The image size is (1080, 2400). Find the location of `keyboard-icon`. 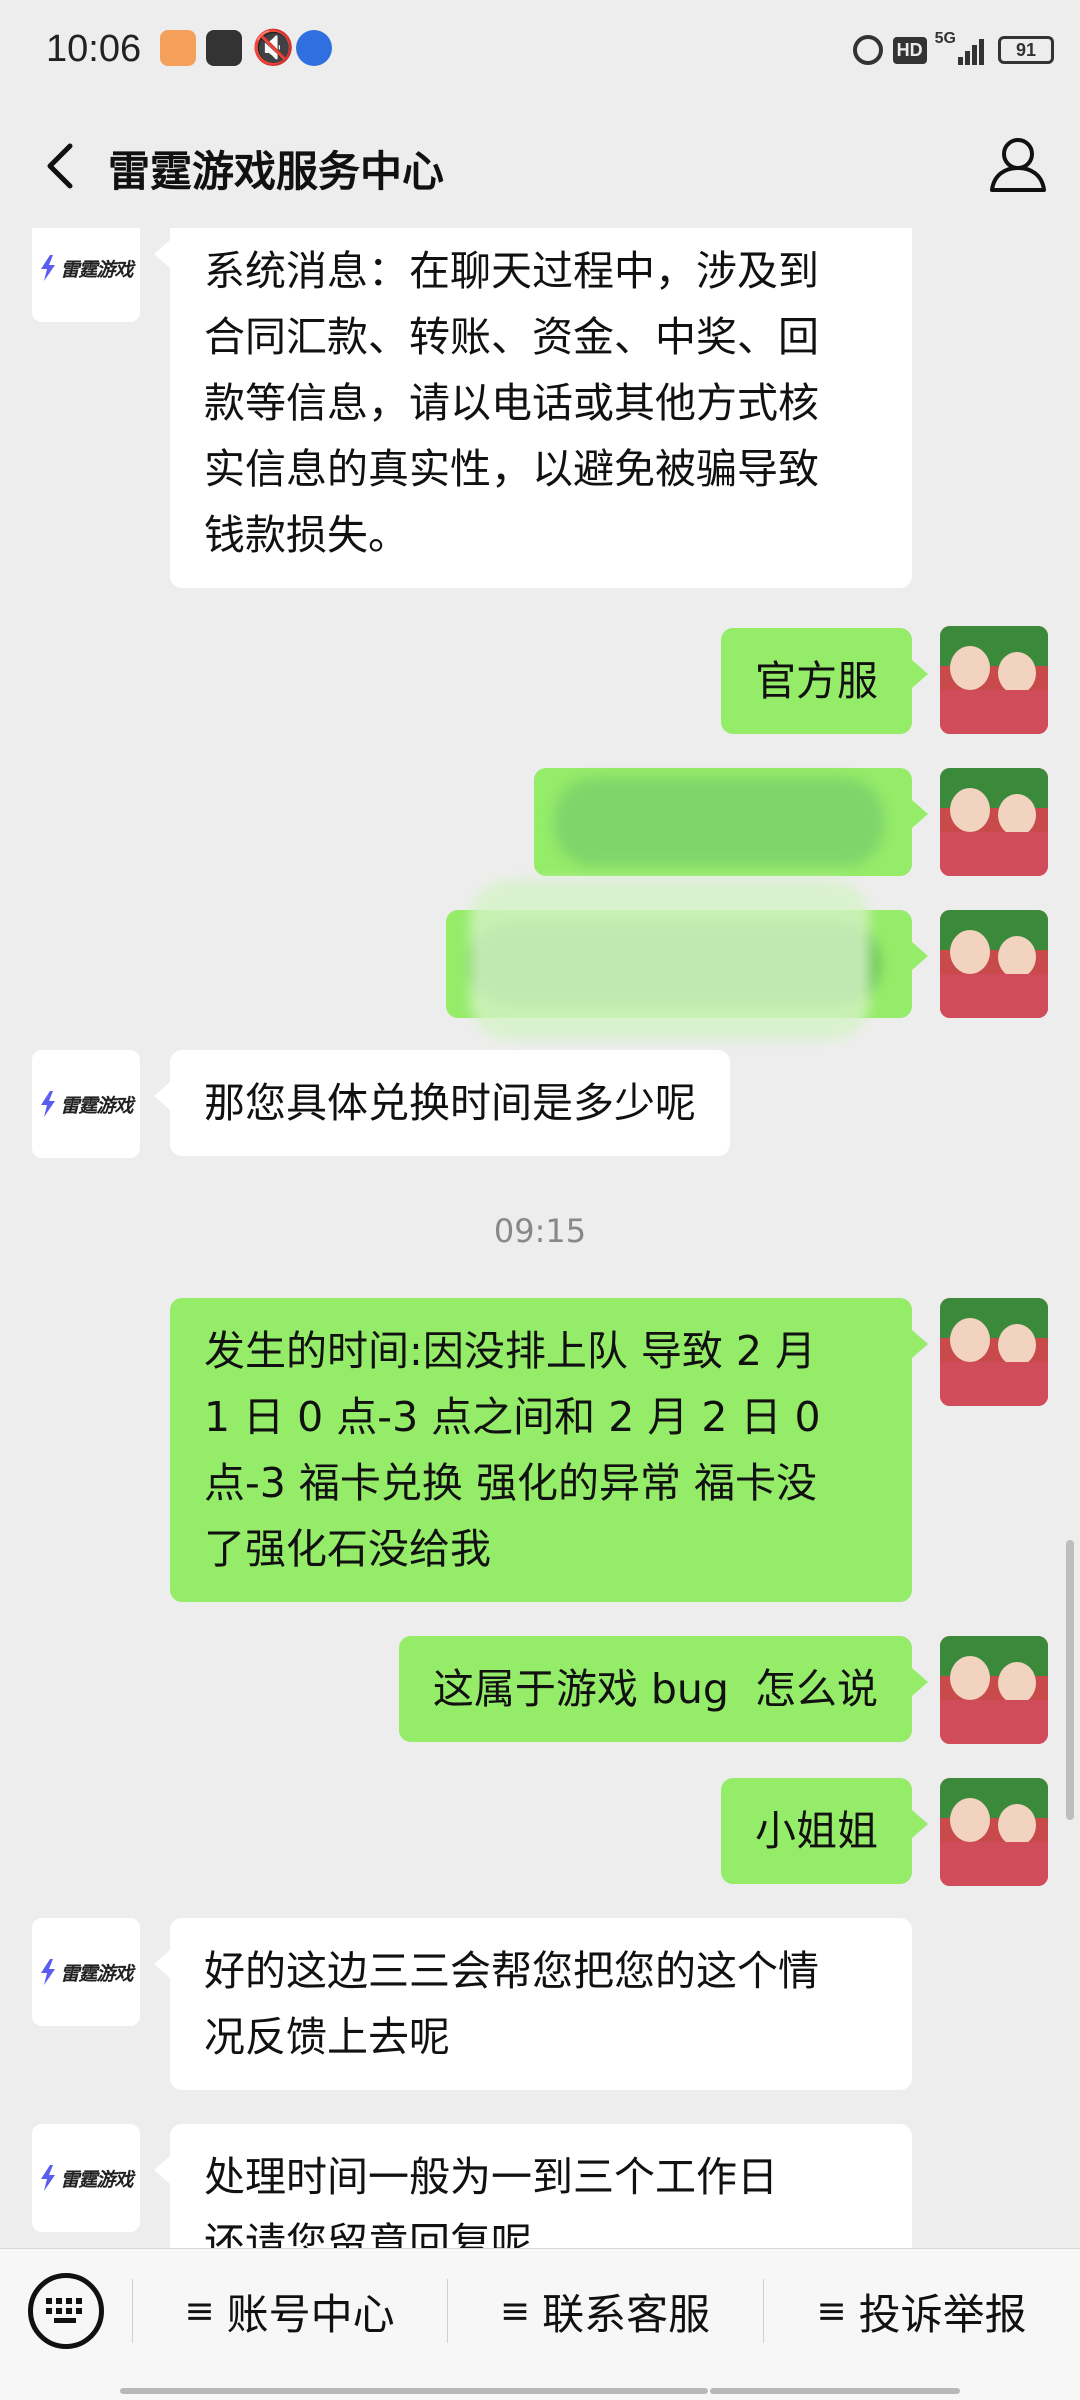

keyboard-icon is located at coordinates (64, 2310).